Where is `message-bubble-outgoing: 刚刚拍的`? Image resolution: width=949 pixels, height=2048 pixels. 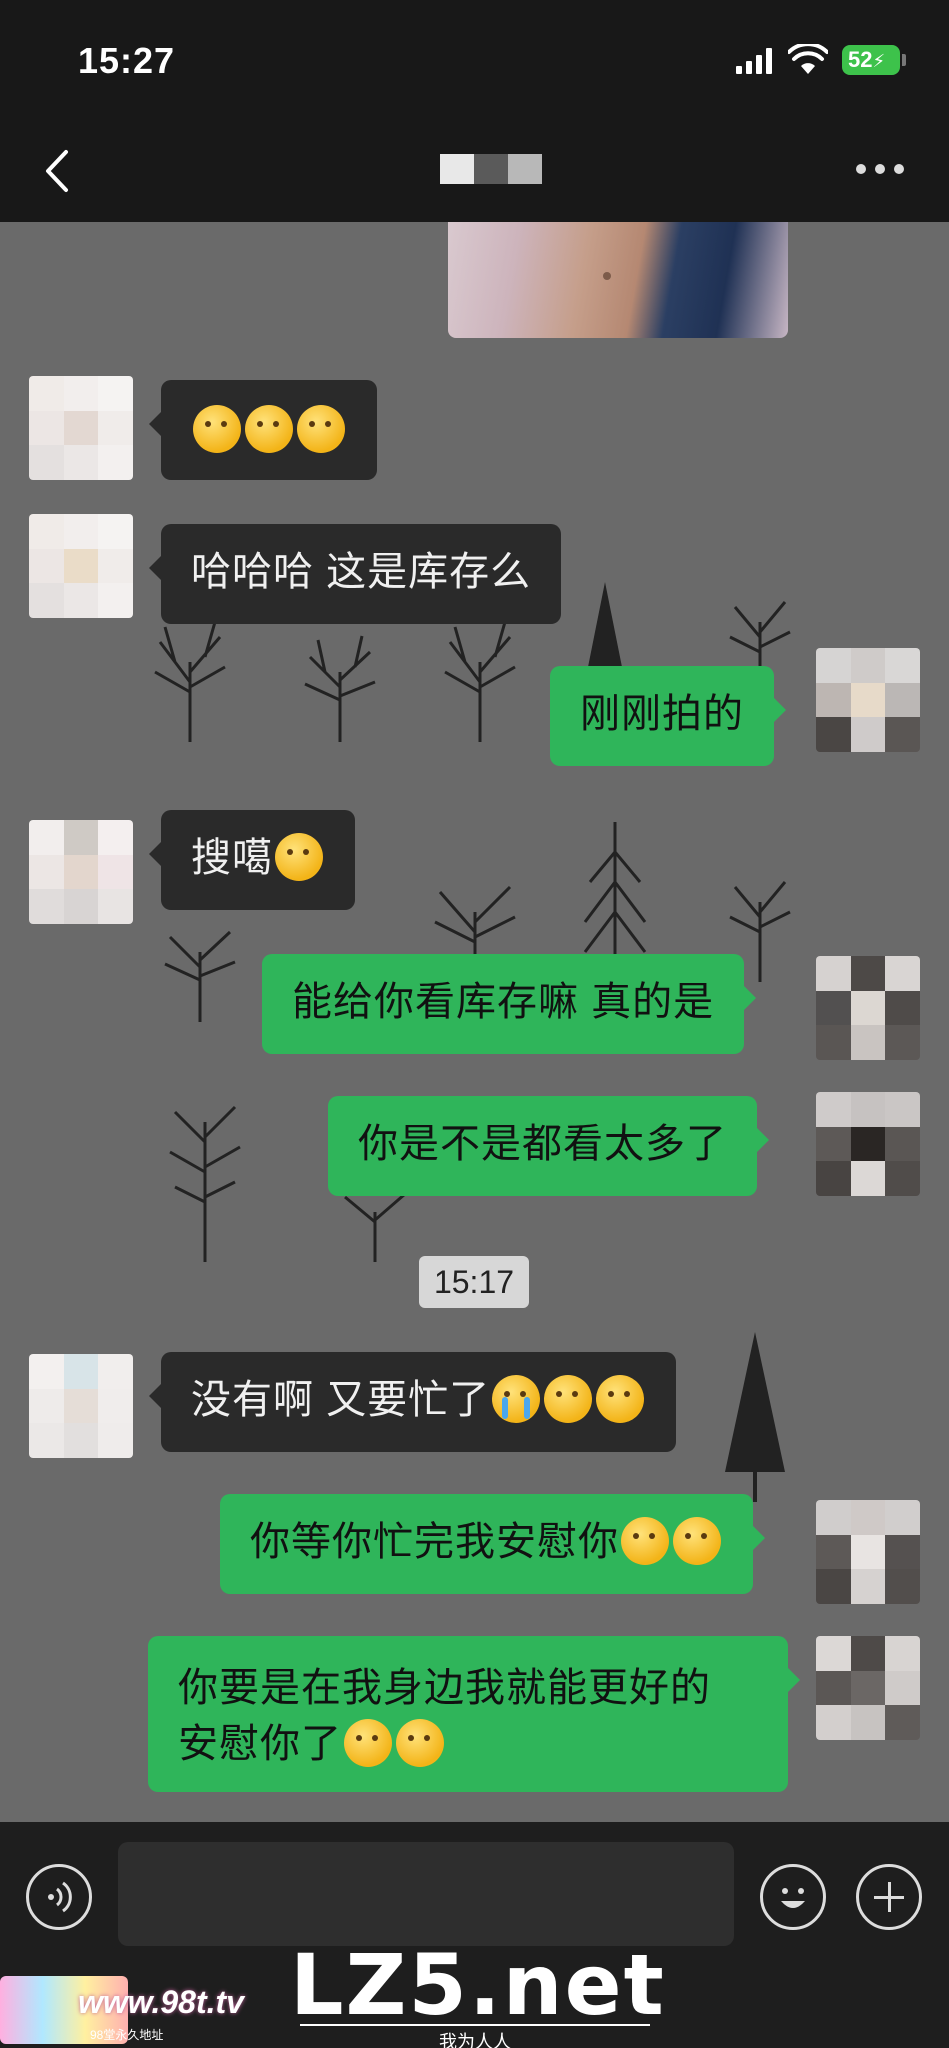 message-bubble-outgoing: 刚刚拍的 is located at coordinates (668, 716).